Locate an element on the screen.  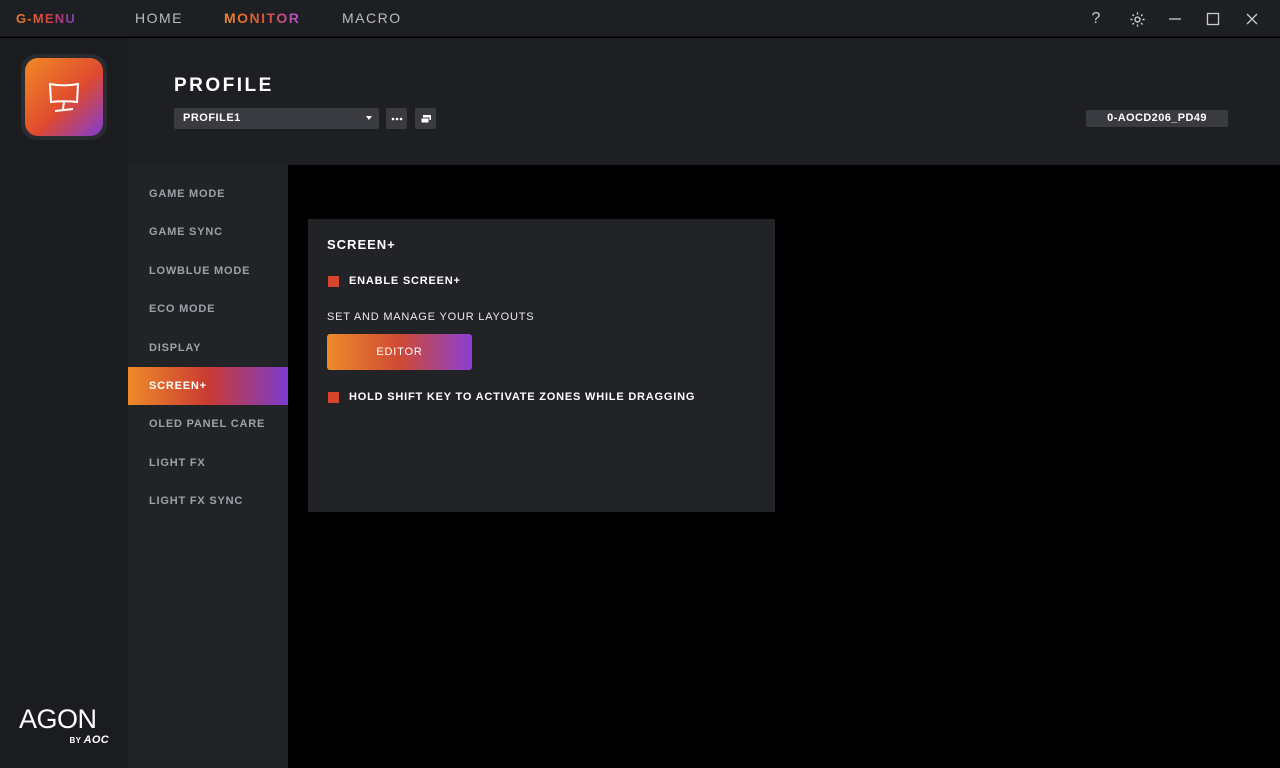
layouts-section-label: SET AND MANAGE YOUR LAYOUTS is located at coordinates (431, 317).